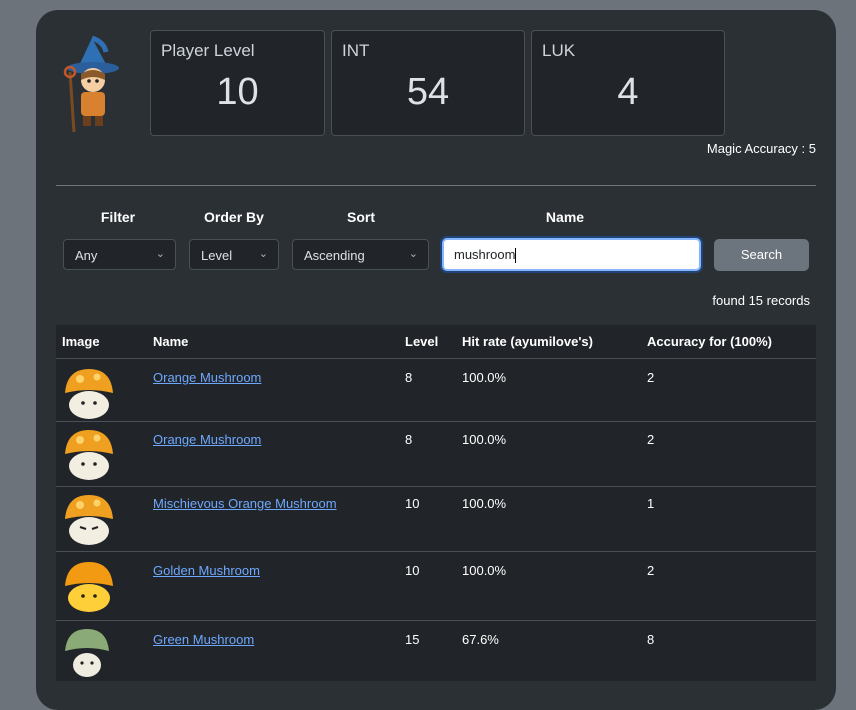 The width and height of the screenshot is (856, 710). I want to click on header-accuracy: Accuracy for (100%), so click(709, 341).